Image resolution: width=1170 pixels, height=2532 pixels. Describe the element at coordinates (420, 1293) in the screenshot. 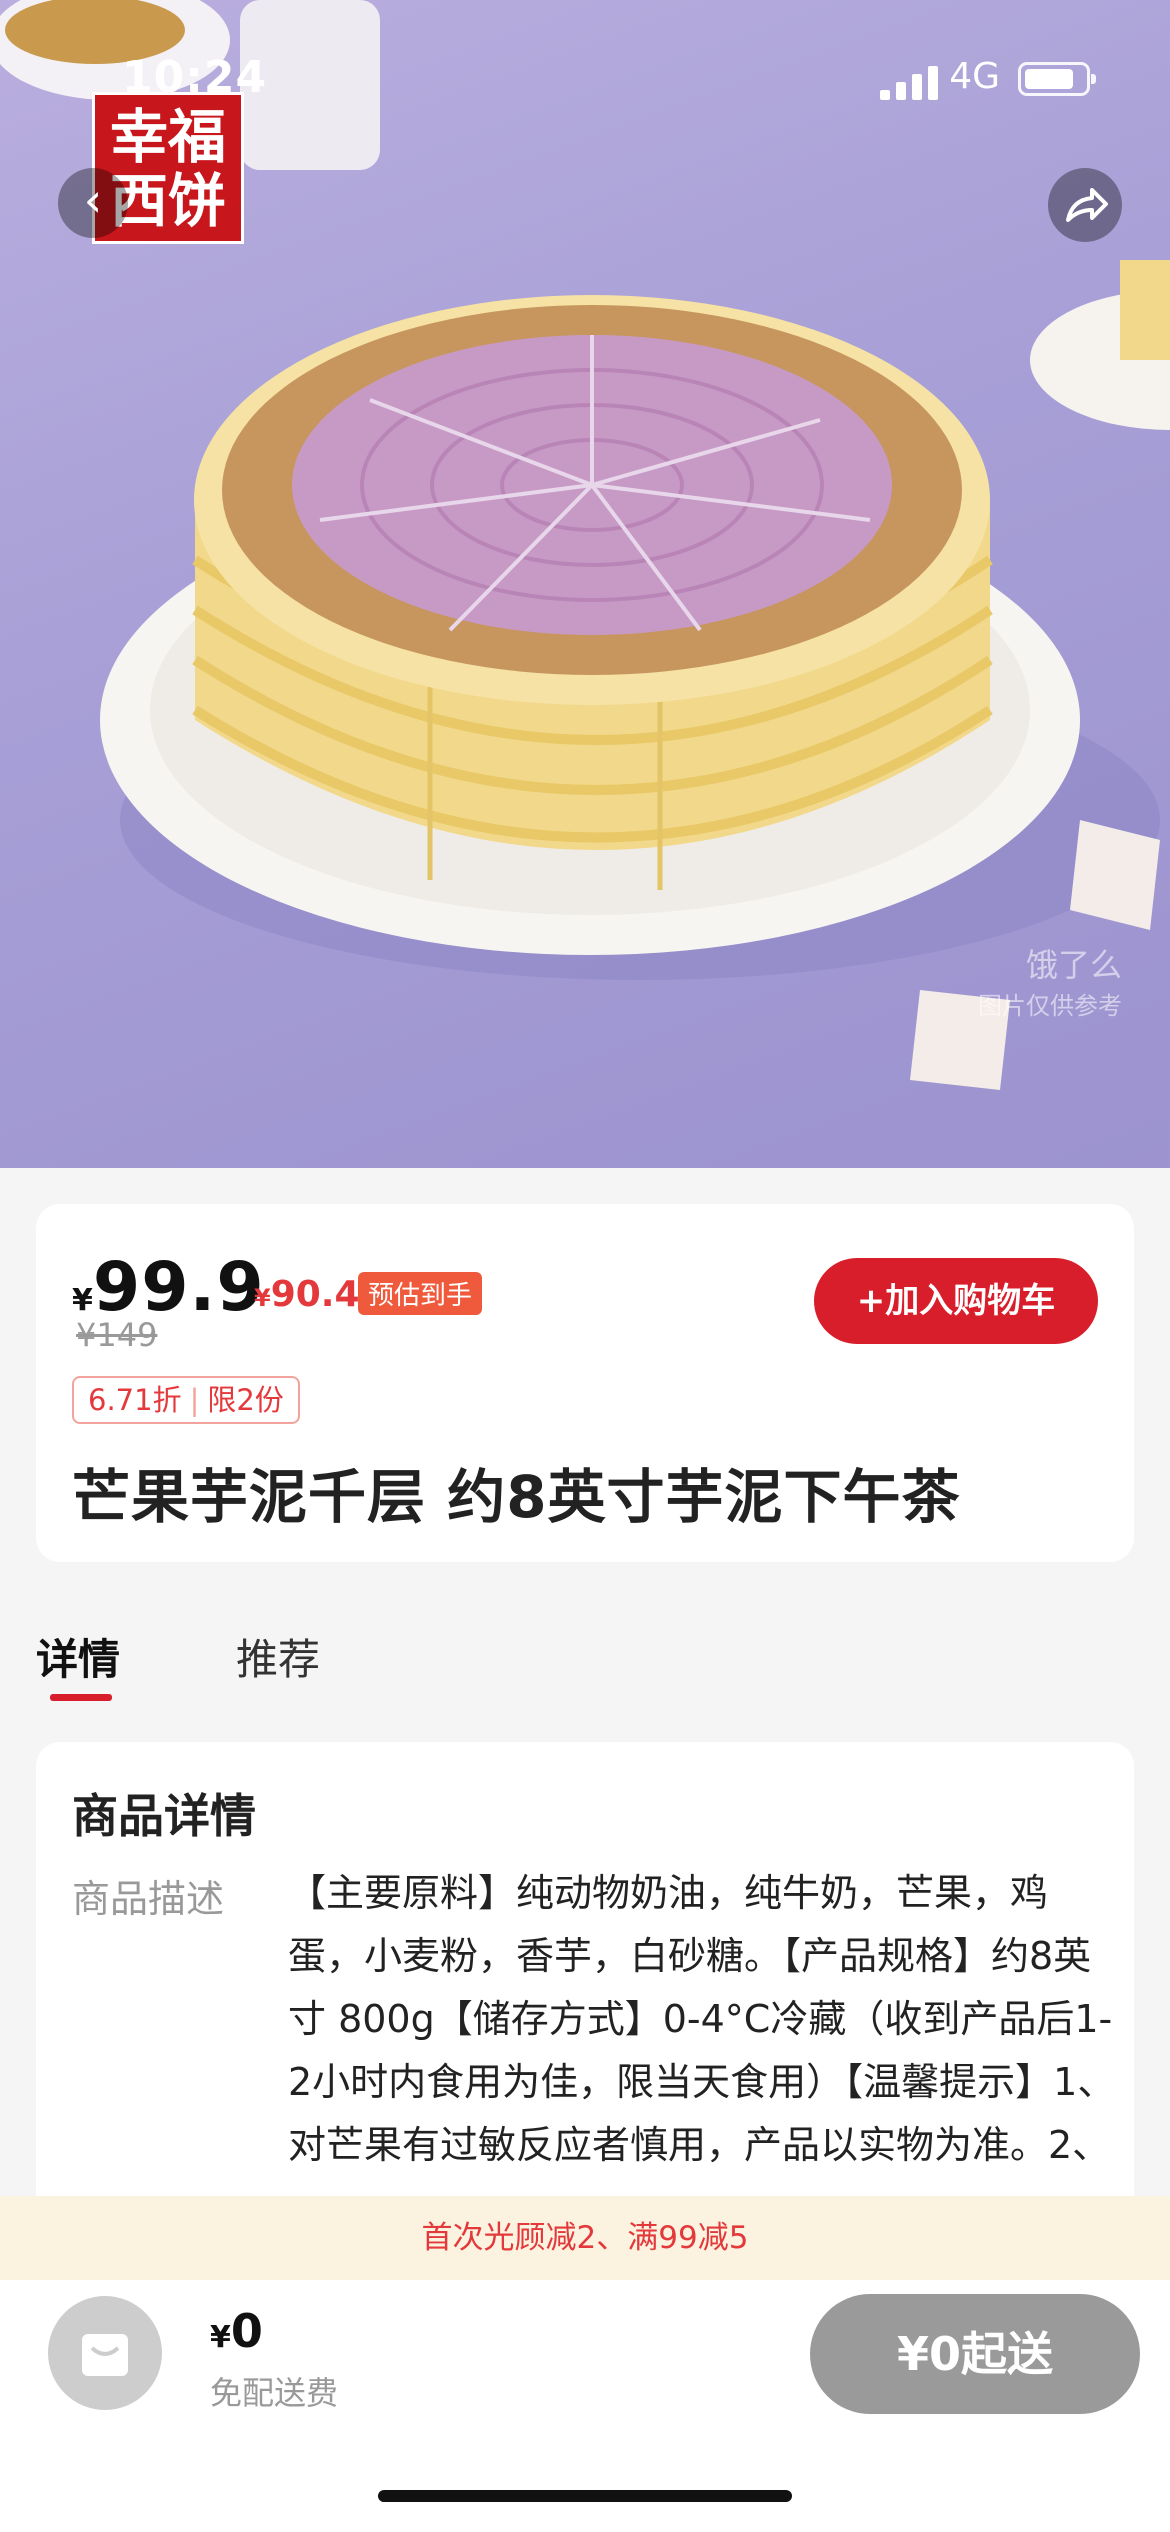

I see `estimated-price-badge: 预估到手` at that location.